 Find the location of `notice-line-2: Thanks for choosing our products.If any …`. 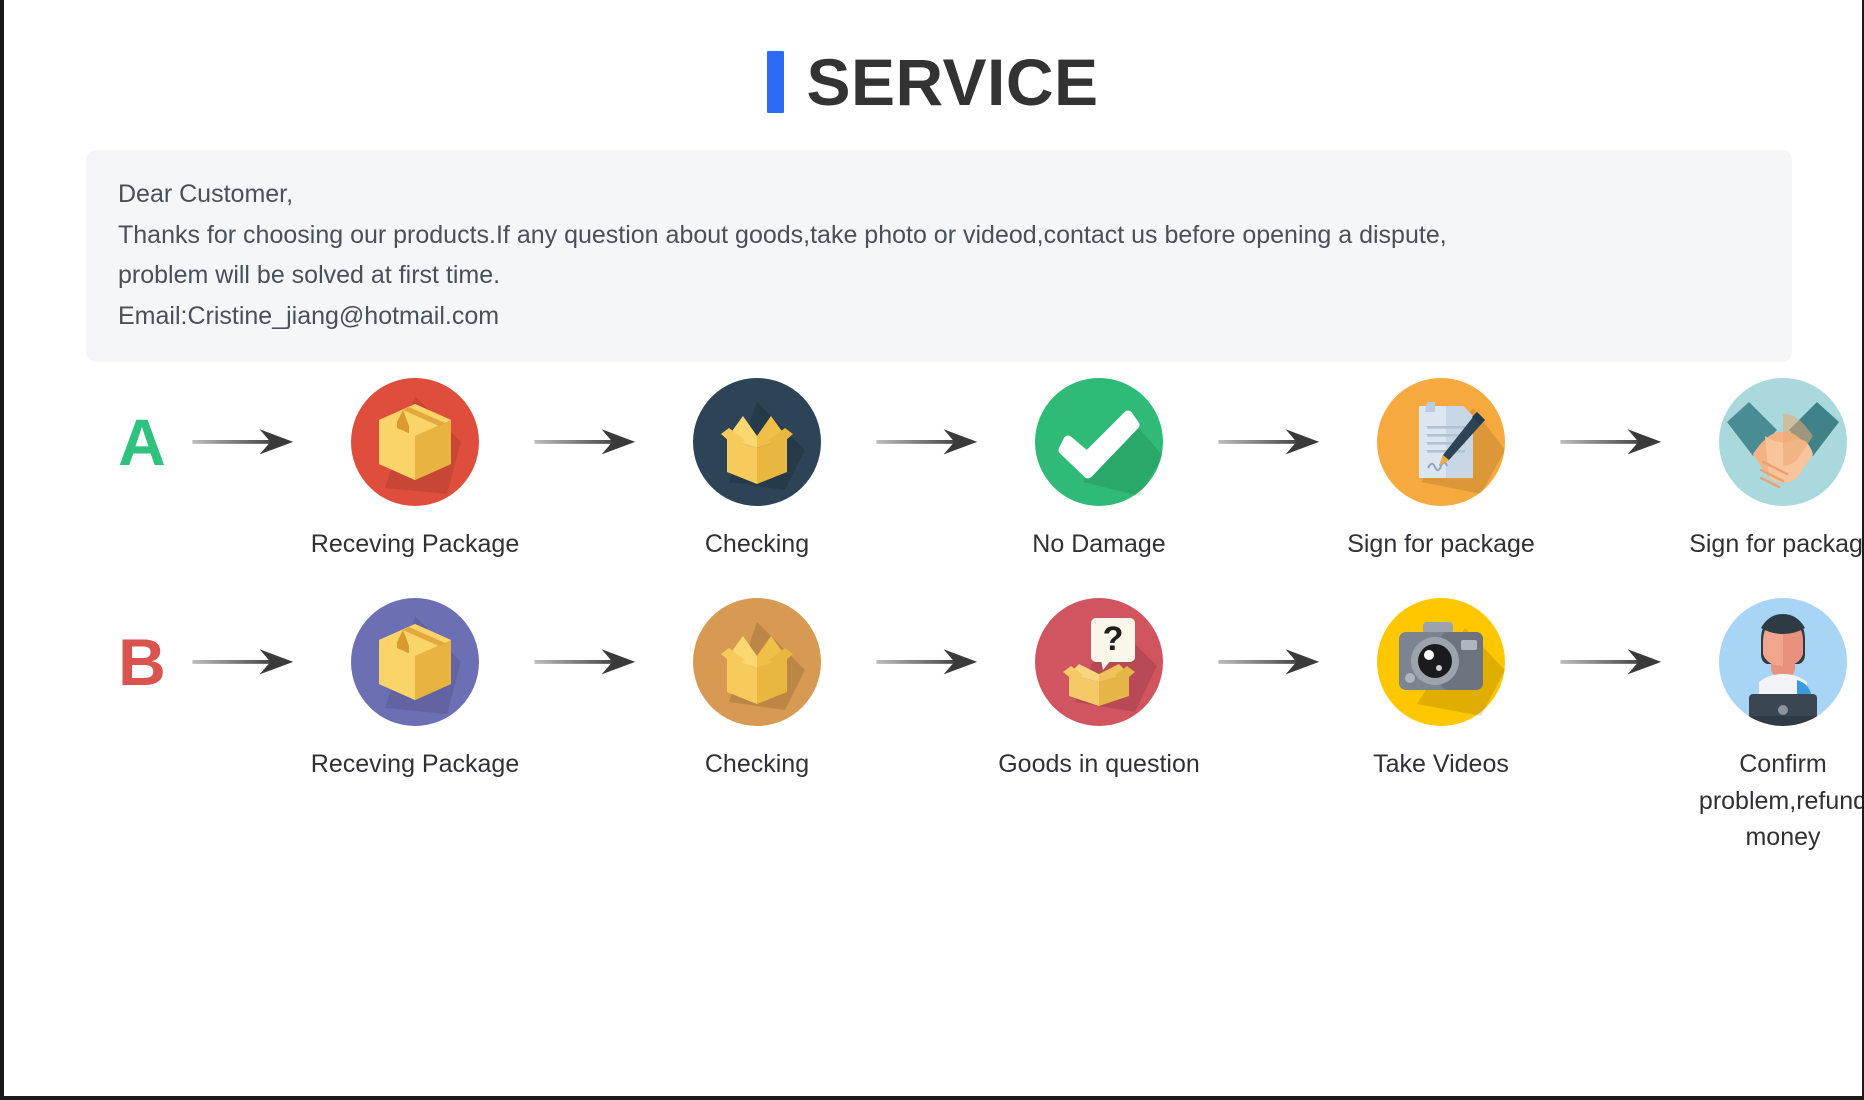

notice-line-2: Thanks for choosing our products.If any … is located at coordinates (782, 234).